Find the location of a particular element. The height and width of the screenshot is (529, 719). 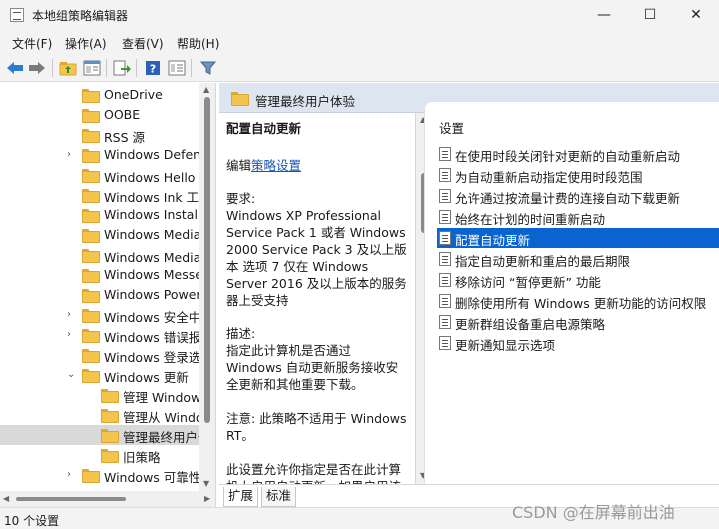

tree-item: › Windows 安全中心 is located at coordinates (99, 315).